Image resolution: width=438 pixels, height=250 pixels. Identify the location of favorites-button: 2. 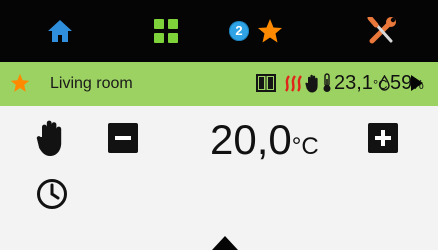
(256, 31).